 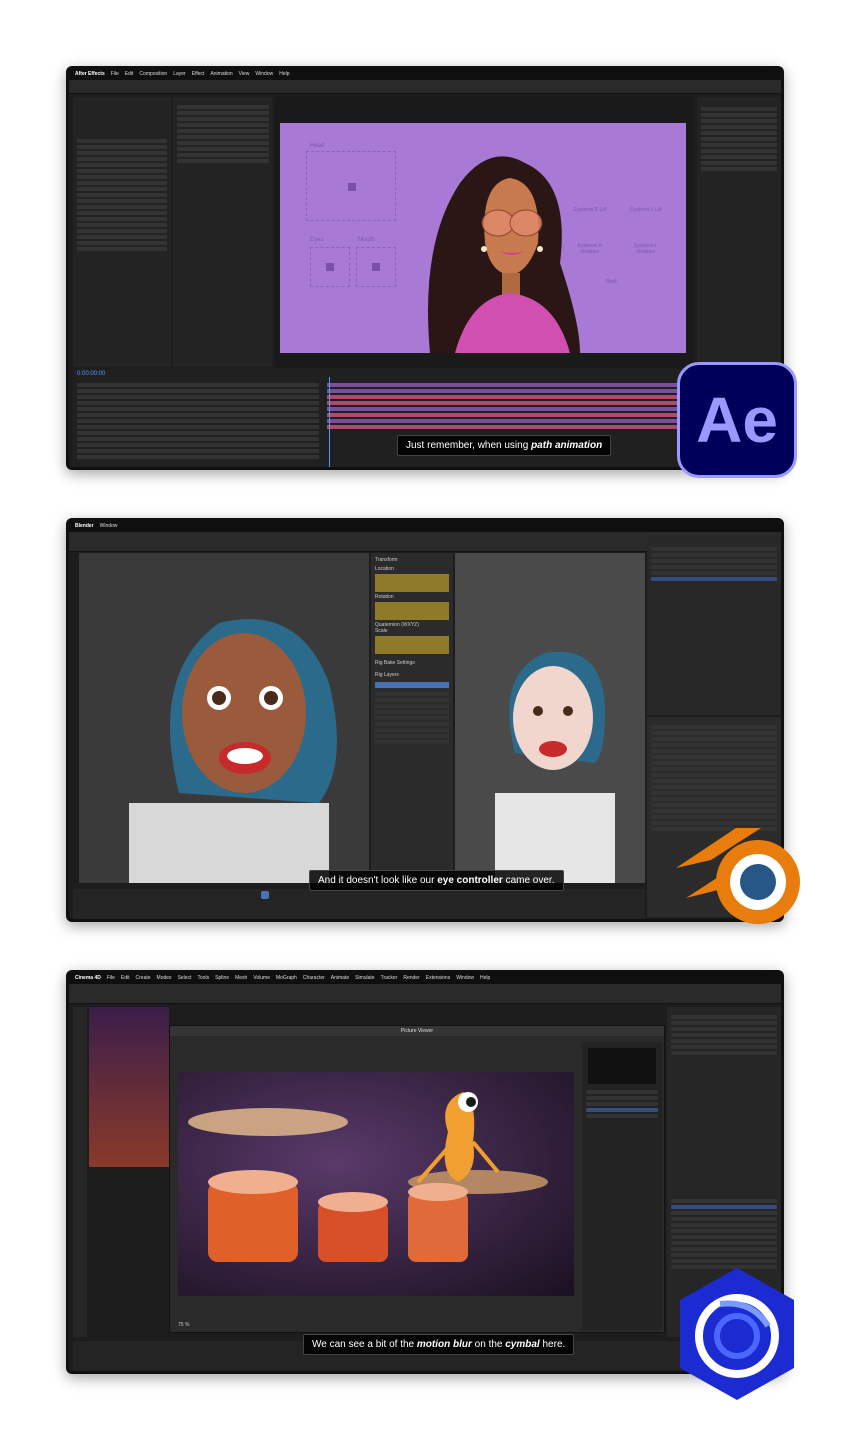 What do you see at coordinates (739, 232) in the screenshot?
I see `ae-preview-panel` at bounding box center [739, 232].